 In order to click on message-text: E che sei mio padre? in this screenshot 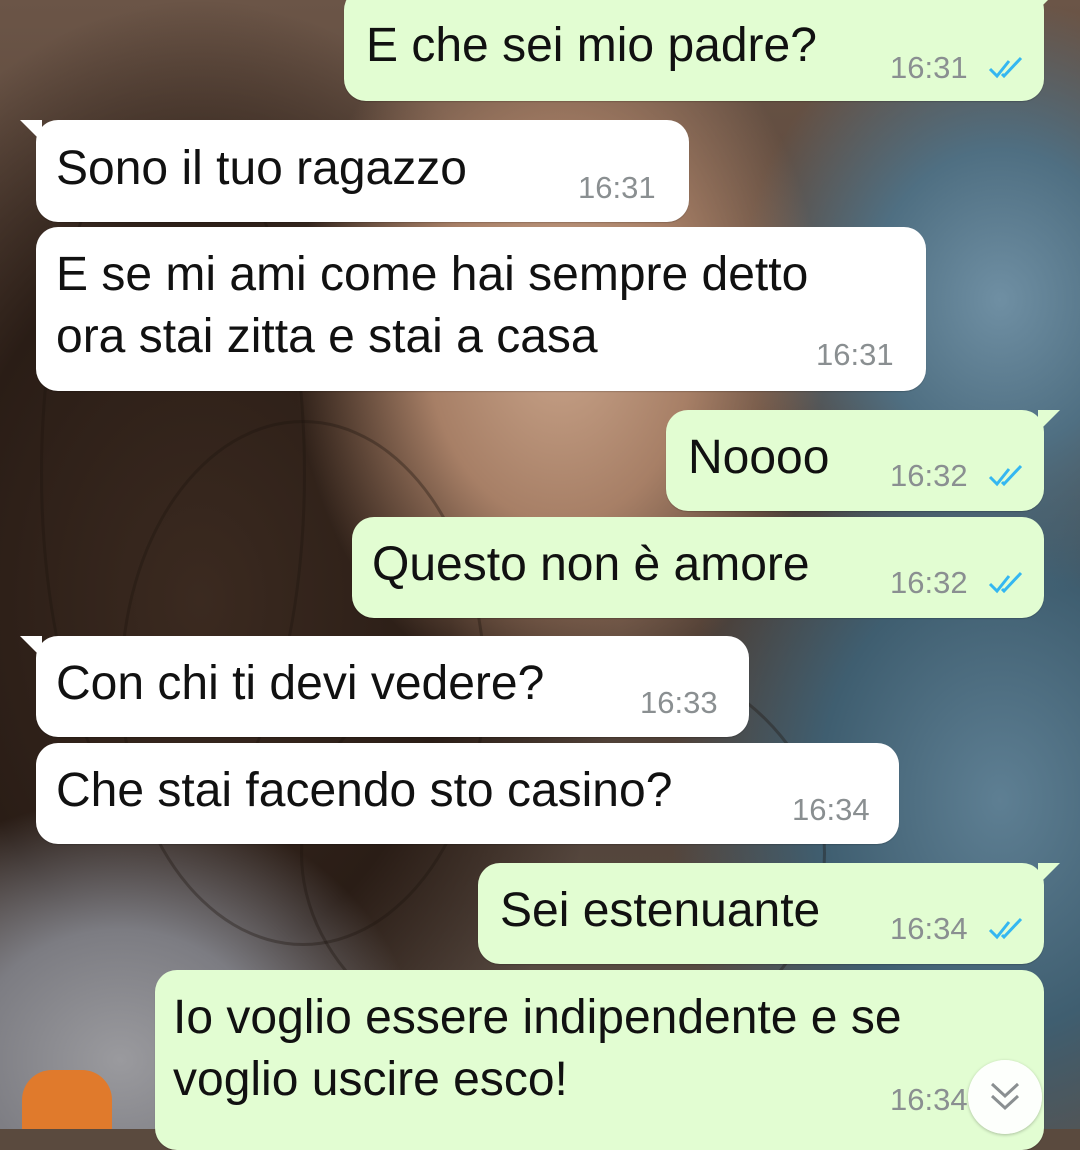, I will do `click(591, 45)`.